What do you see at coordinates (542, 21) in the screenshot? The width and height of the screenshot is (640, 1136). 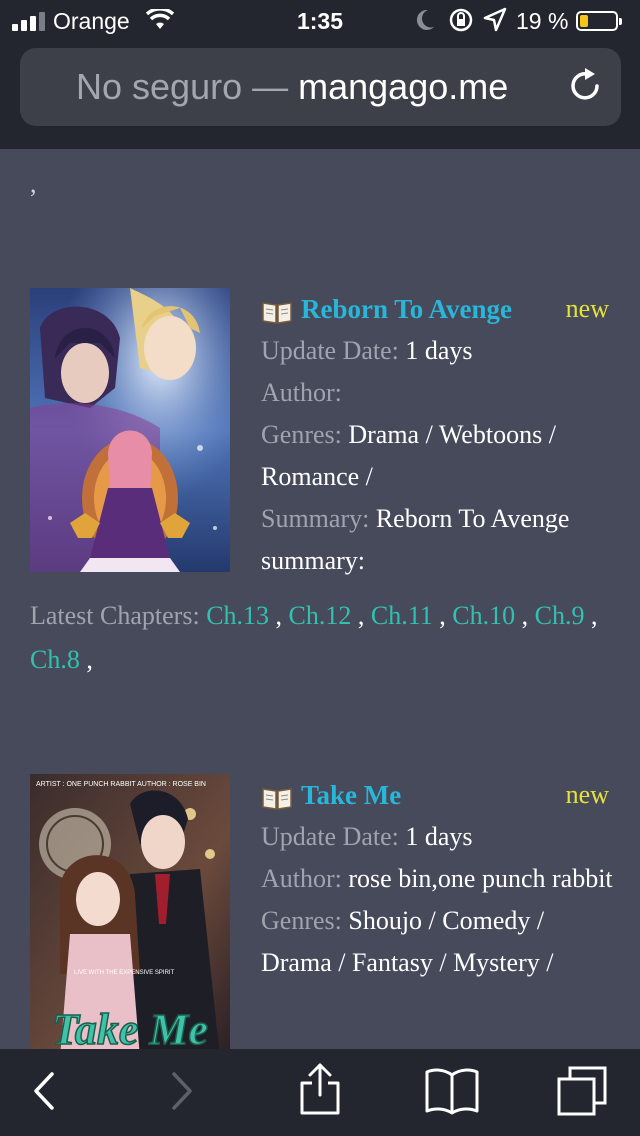 I see `battery-percentage: 19 %` at bounding box center [542, 21].